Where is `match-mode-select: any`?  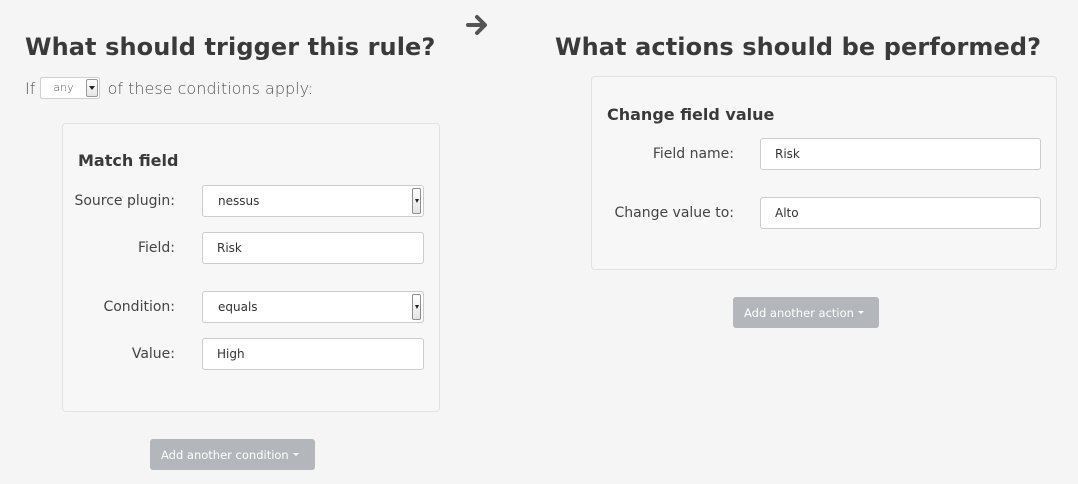
match-mode-select: any is located at coordinates (70, 88).